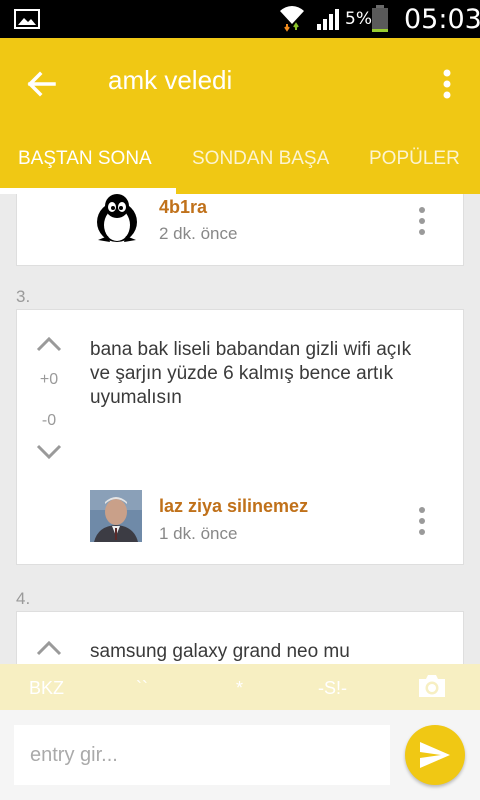 The image size is (480, 800). Describe the element at coordinates (260, 159) in the screenshot. I see `tab-sondan-basa: SONDAN BAŞA` at that location.